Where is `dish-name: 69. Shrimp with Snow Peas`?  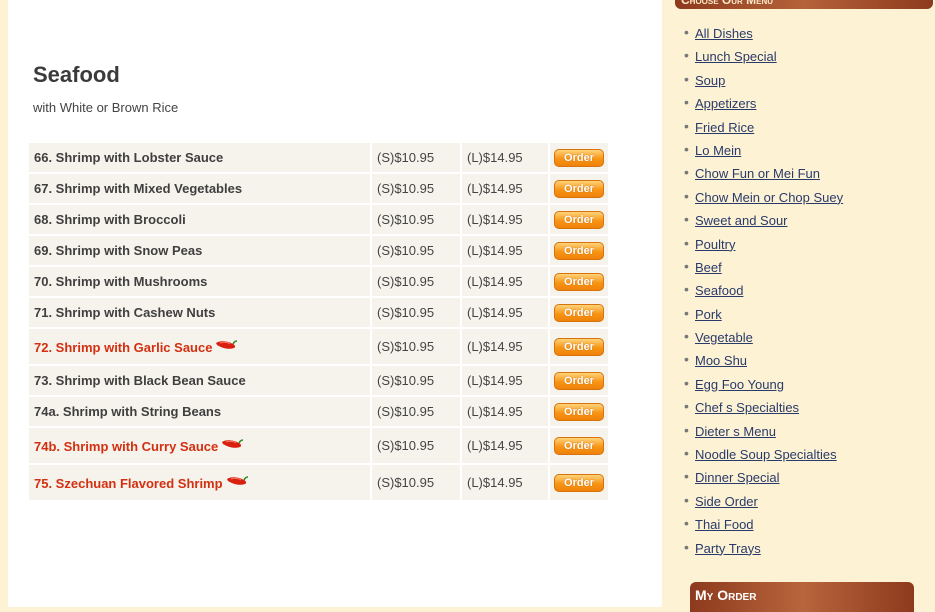
dish-name: 69. Shrimp with Snow Peas is located at coordinates (118, 250).